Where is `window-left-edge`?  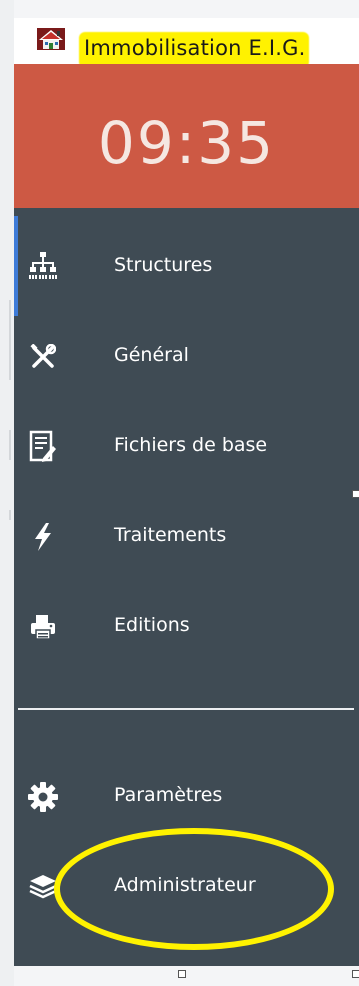 window-left-edge is located at coordinates (7, 493).